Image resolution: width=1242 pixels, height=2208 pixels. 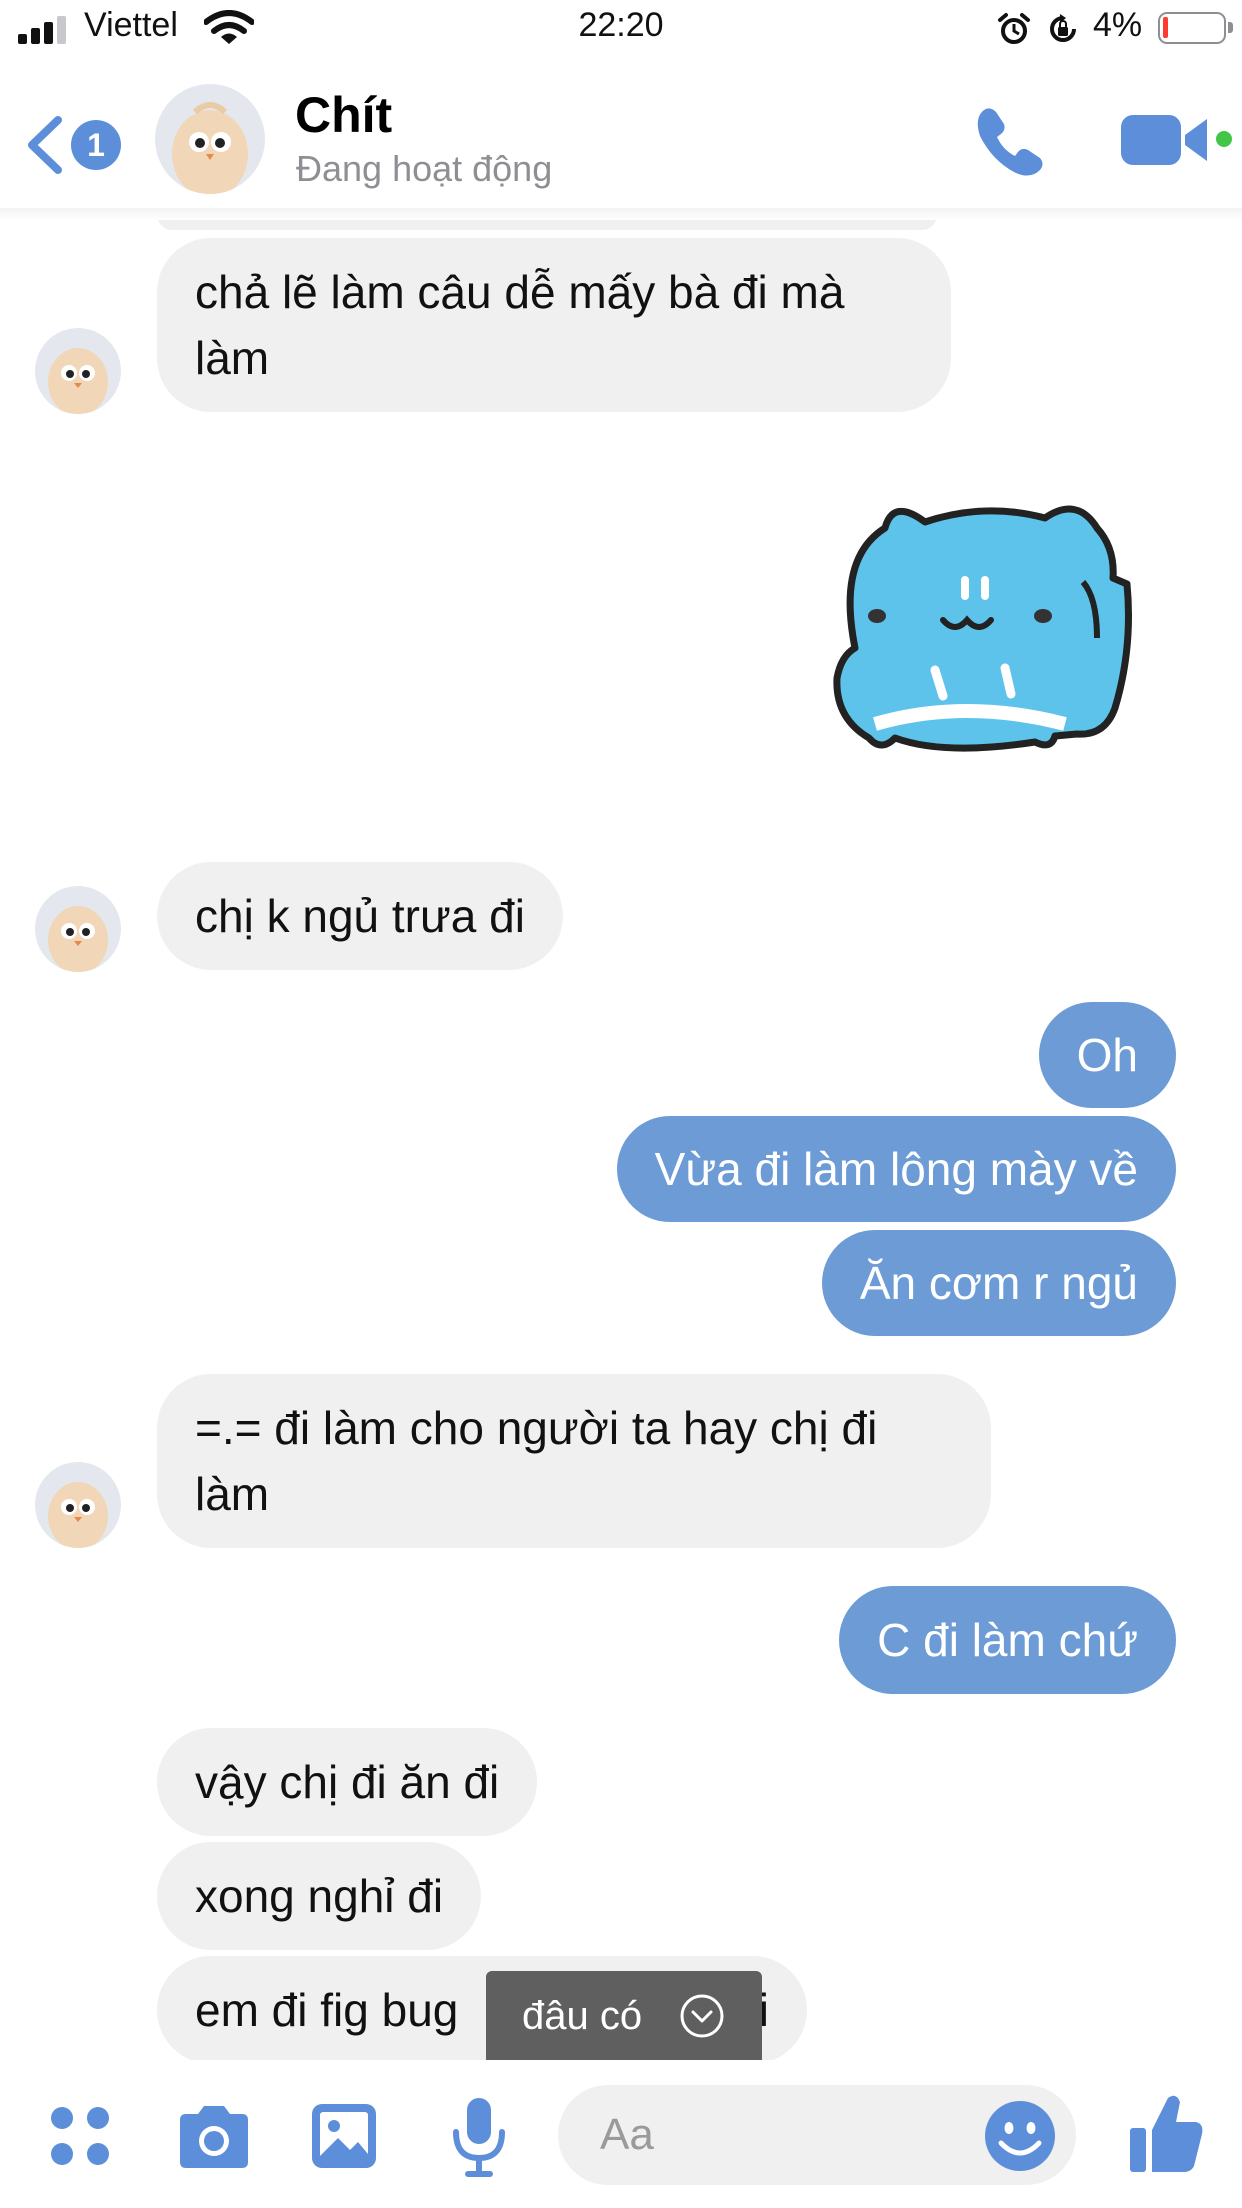 I want to click on outgoing-message: C đi làm chứ, so click(x=1007, y=1640).